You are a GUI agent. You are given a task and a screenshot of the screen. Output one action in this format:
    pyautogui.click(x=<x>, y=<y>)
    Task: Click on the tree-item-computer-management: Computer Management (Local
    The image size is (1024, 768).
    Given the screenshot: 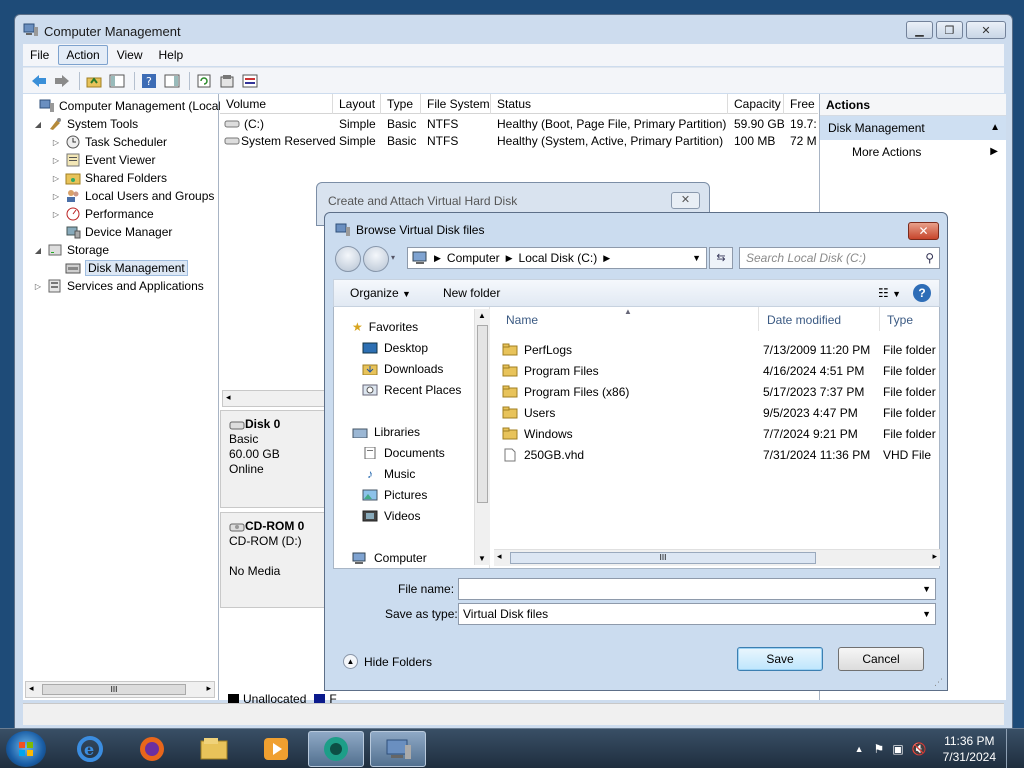 What is the action you would take?
    pyautogui.click(x=123, y=106)
    